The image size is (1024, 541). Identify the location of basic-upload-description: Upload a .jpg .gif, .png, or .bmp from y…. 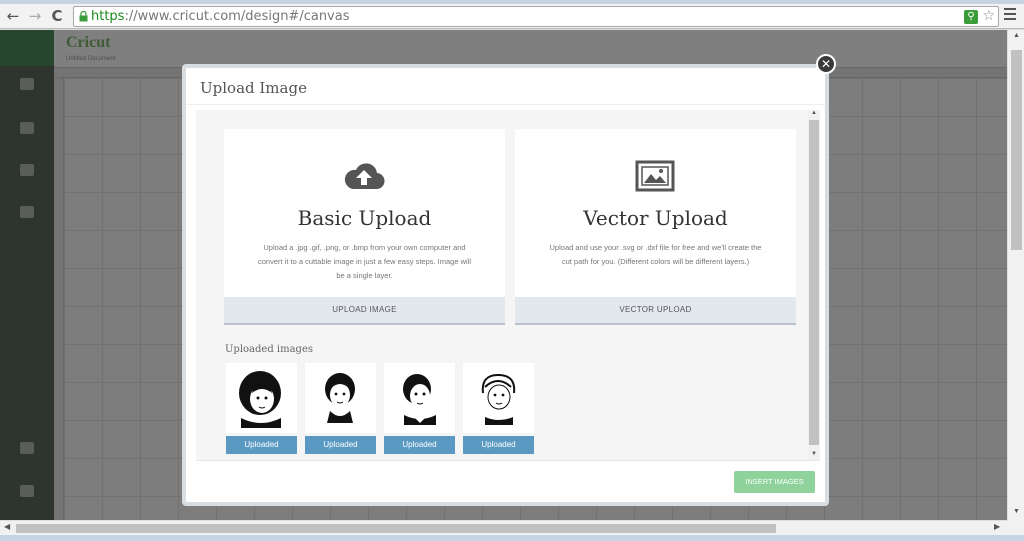
(364, 261).